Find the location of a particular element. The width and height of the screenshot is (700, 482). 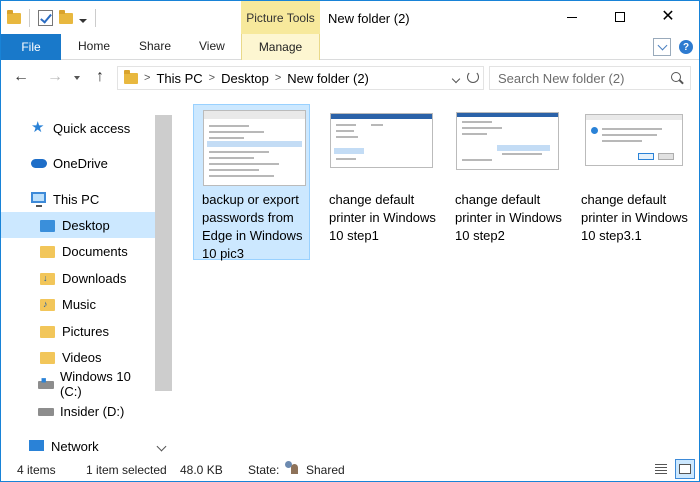

details-view-button is located at coordinates (661, 469).